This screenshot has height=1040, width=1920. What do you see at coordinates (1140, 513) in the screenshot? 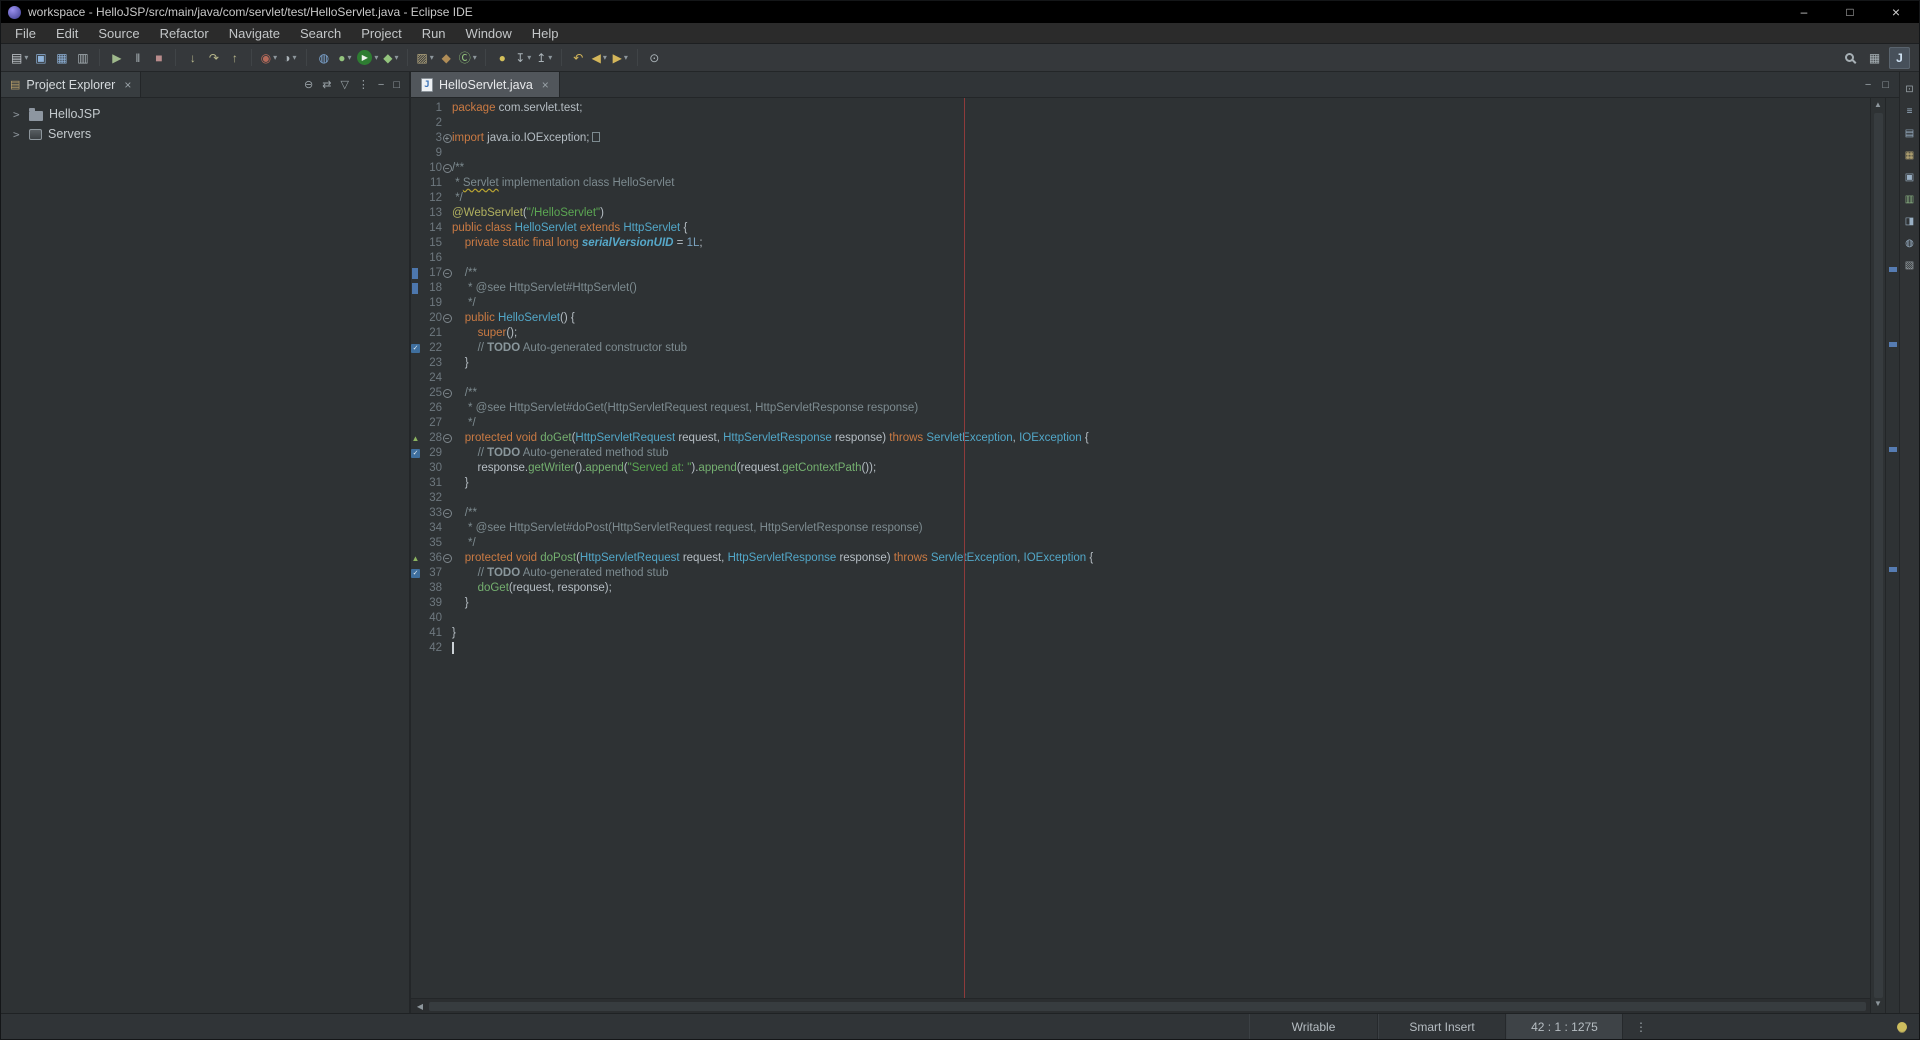
I see `code-line: 33− /**` at bounding box center [1140, 513].